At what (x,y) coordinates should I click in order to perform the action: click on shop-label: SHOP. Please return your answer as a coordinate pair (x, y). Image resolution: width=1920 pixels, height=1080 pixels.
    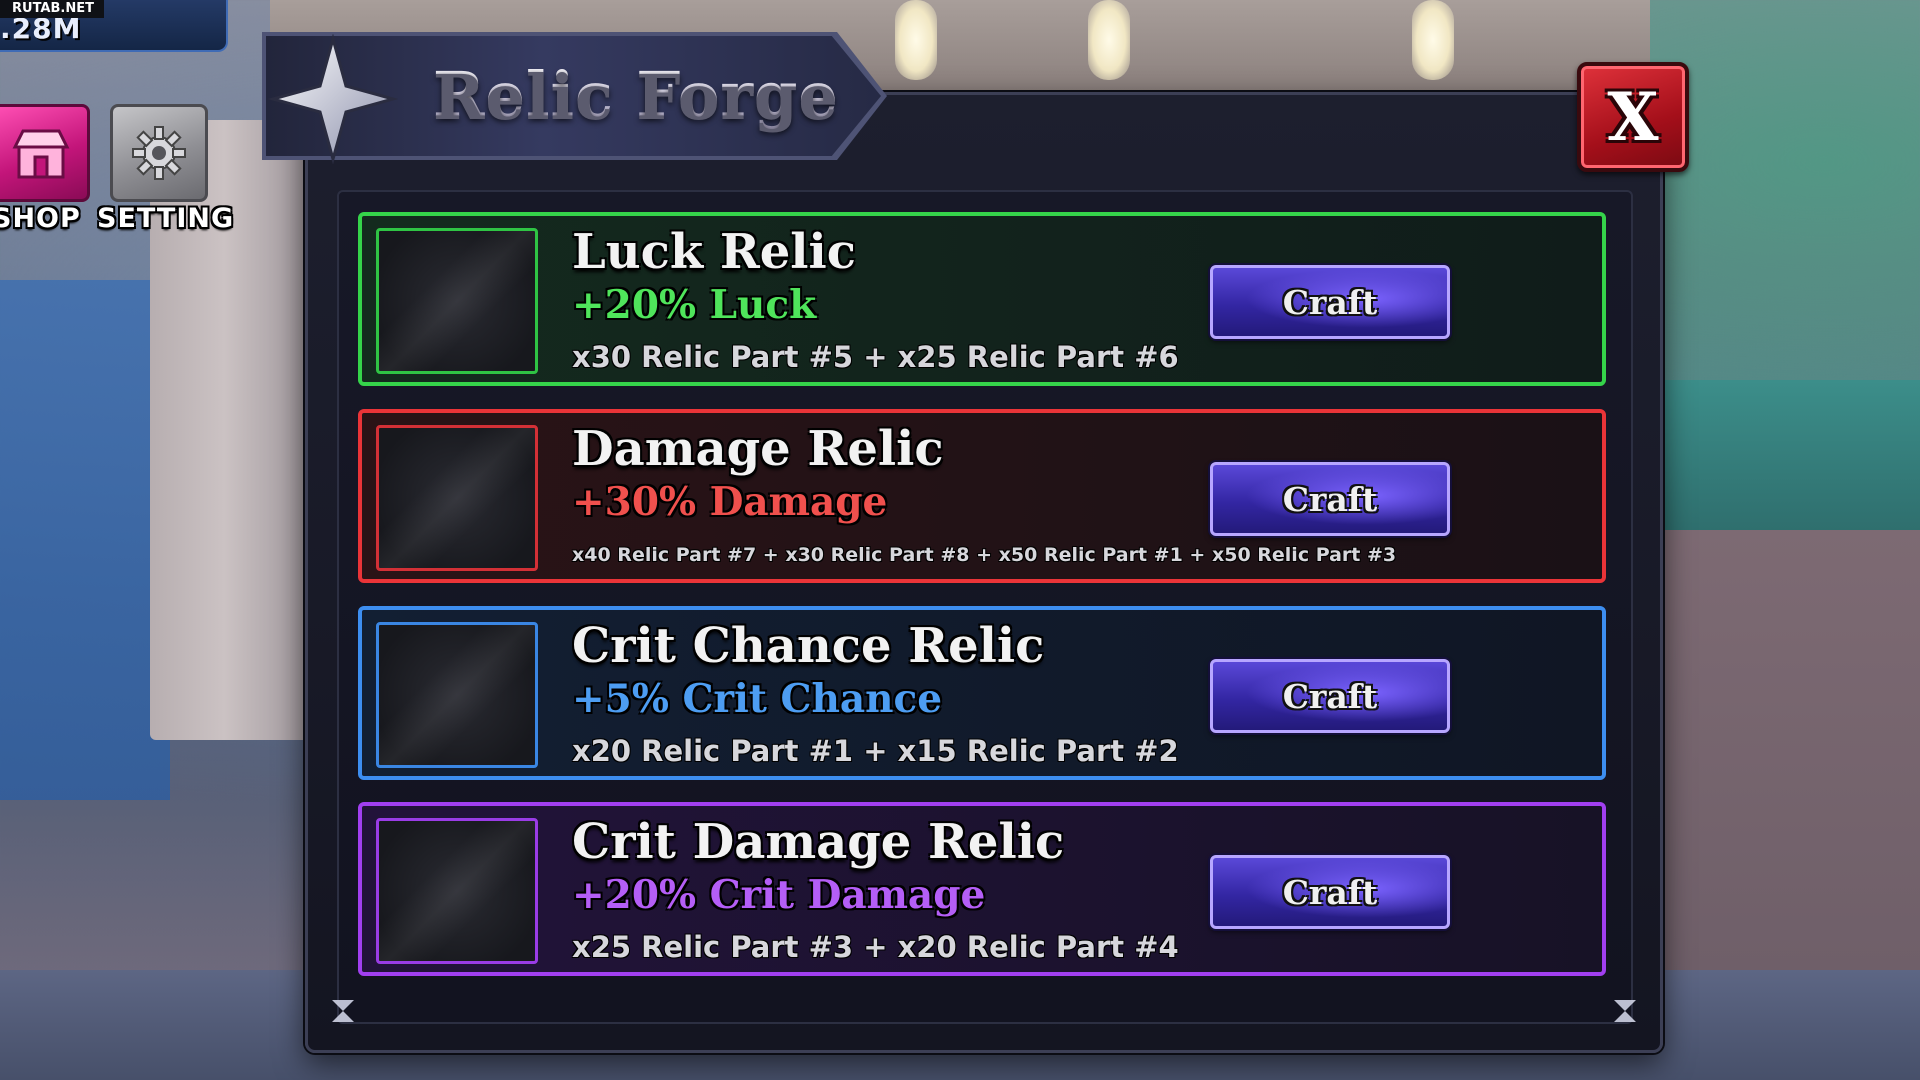
    Looking at the image, I should click on (40, 218).